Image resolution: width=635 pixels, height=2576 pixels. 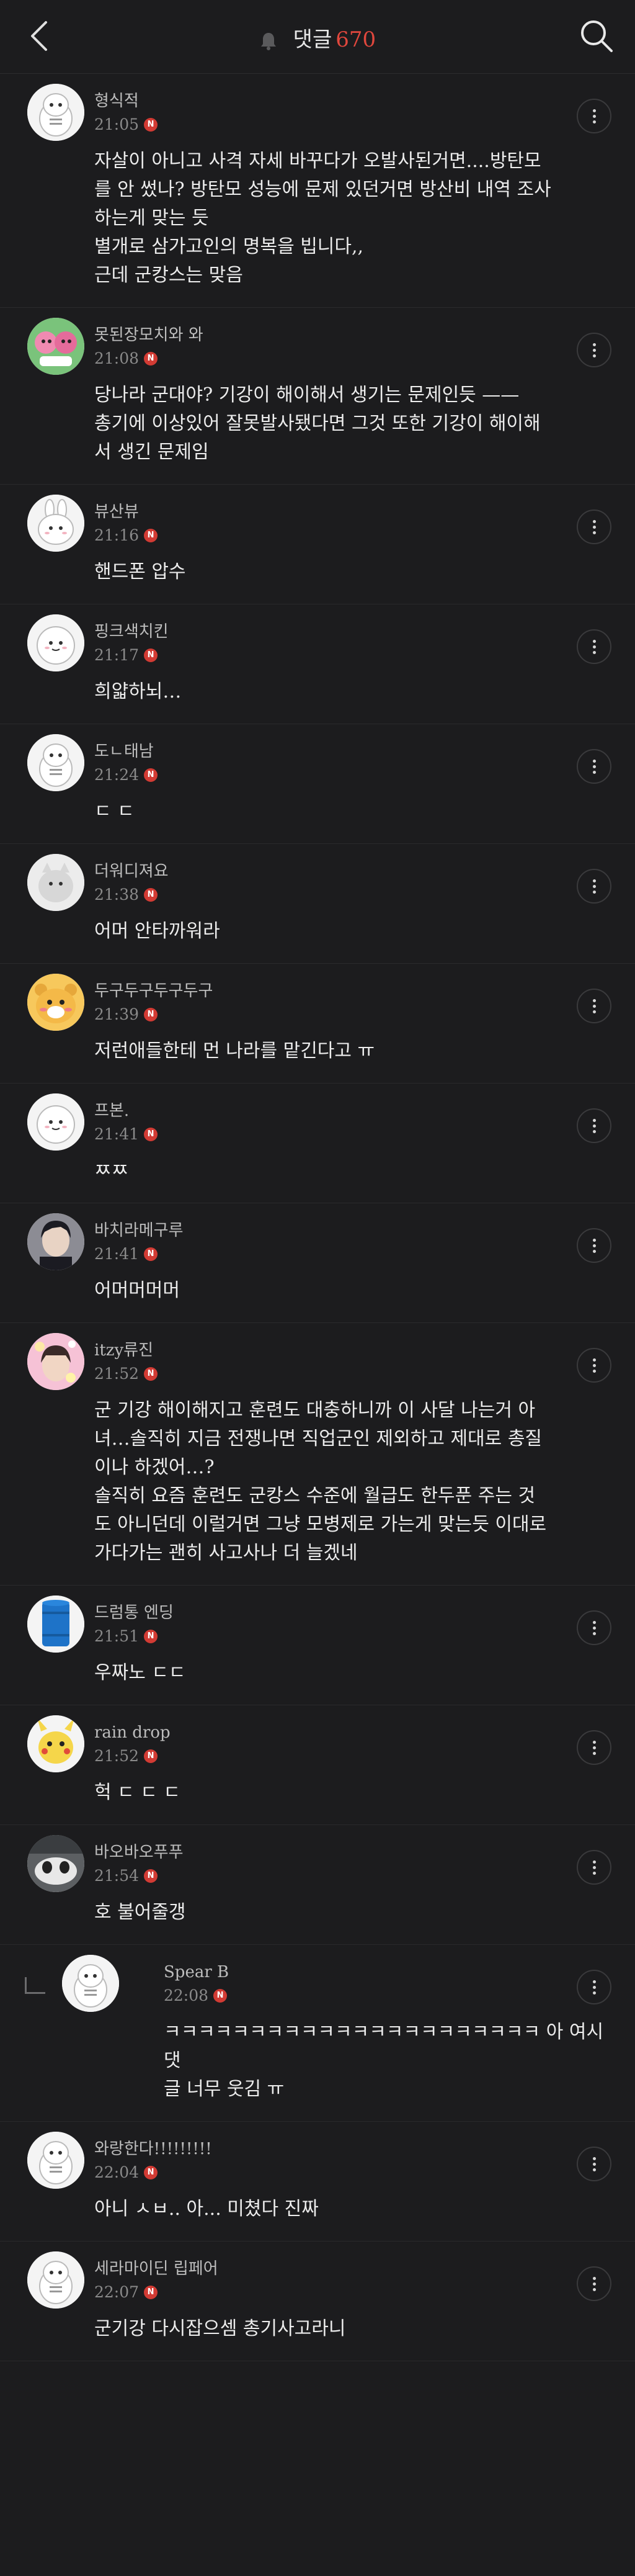 What do you see at coordinates (137, 1291) in the screenshot?
I see `comment-text: 어머머머머` at bounding box center [137, 1291].